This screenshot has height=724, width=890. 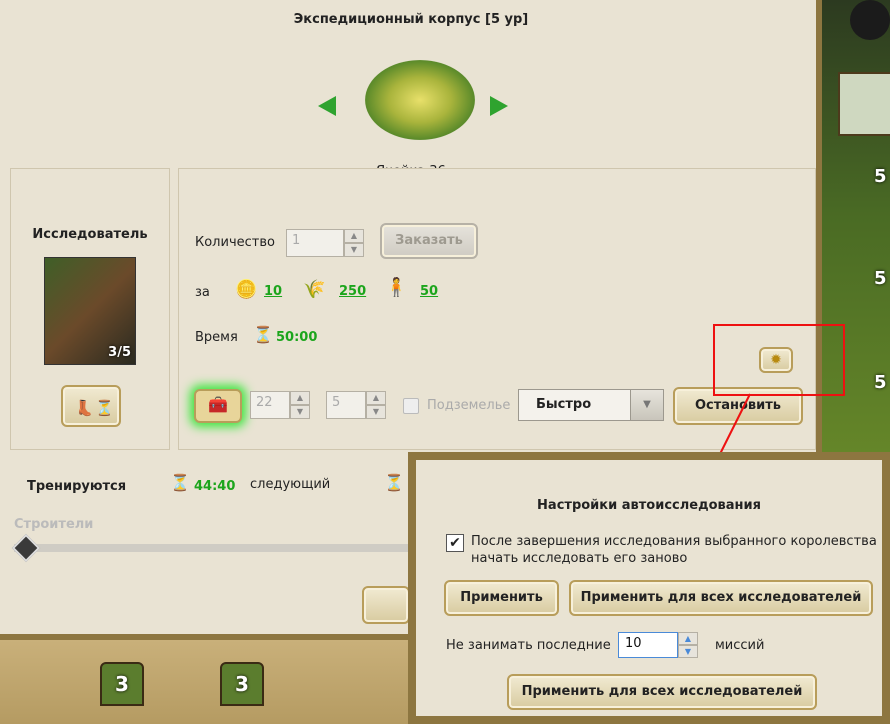 What do you see at coordinates (499, 106) in the screenshot?
I see `next-arrow-icon` at bounding box center [499, 106].